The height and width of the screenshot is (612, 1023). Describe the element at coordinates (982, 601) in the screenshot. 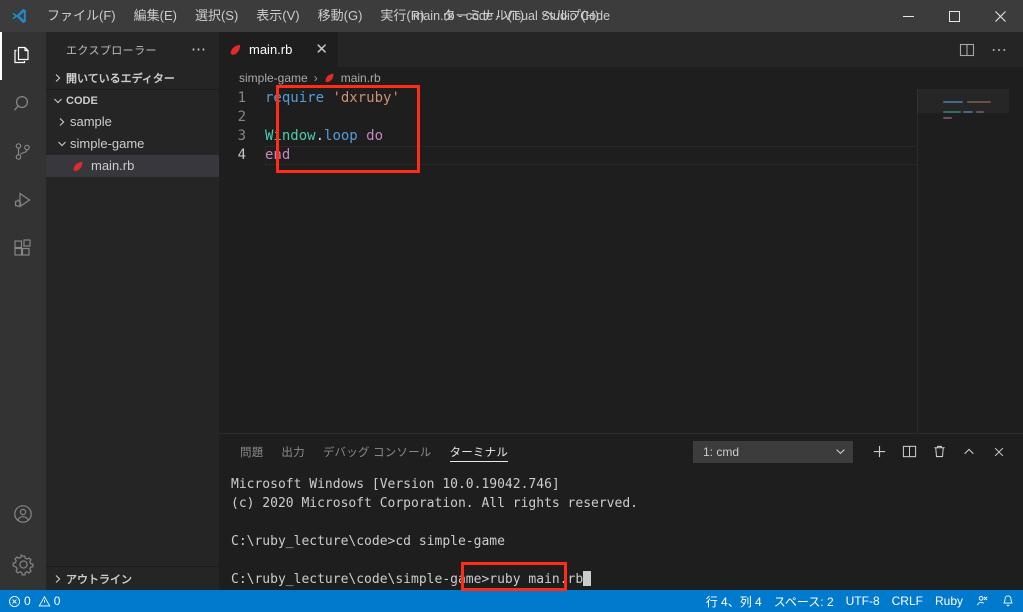

I see `status-feedback` at that location.